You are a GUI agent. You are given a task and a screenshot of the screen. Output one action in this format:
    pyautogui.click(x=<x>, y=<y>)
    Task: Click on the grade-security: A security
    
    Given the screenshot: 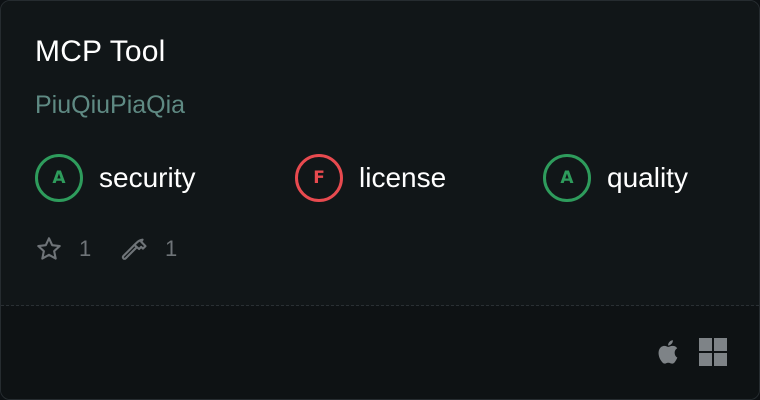 What is the action you would take?
    pyautogui.click(x=115, y=178)
    